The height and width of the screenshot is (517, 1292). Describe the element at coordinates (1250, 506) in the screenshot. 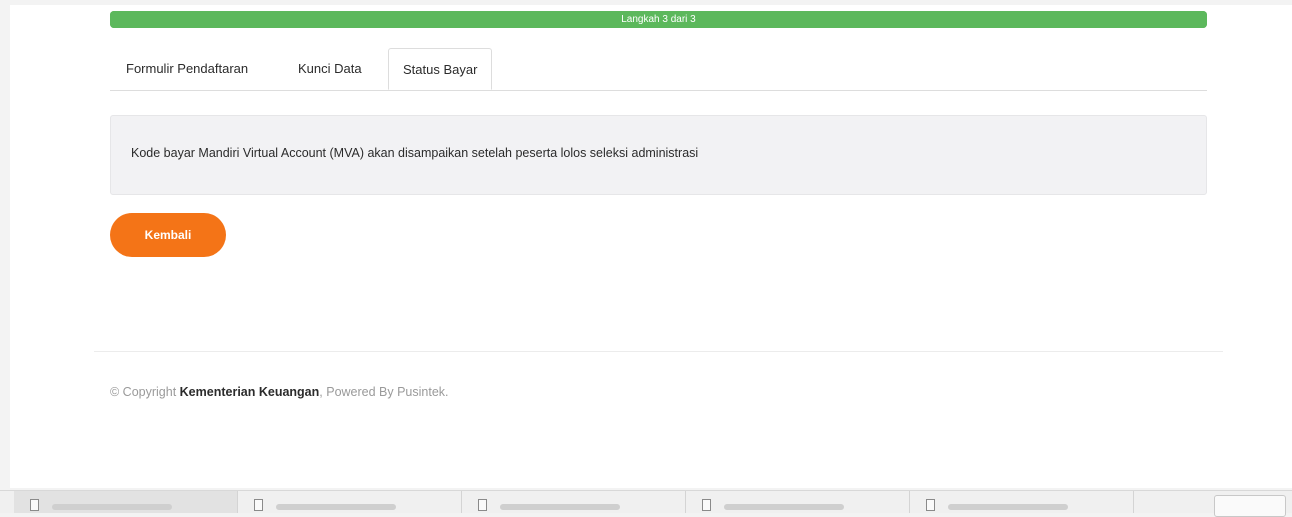

I see `show-all-downloads-button` at that location.